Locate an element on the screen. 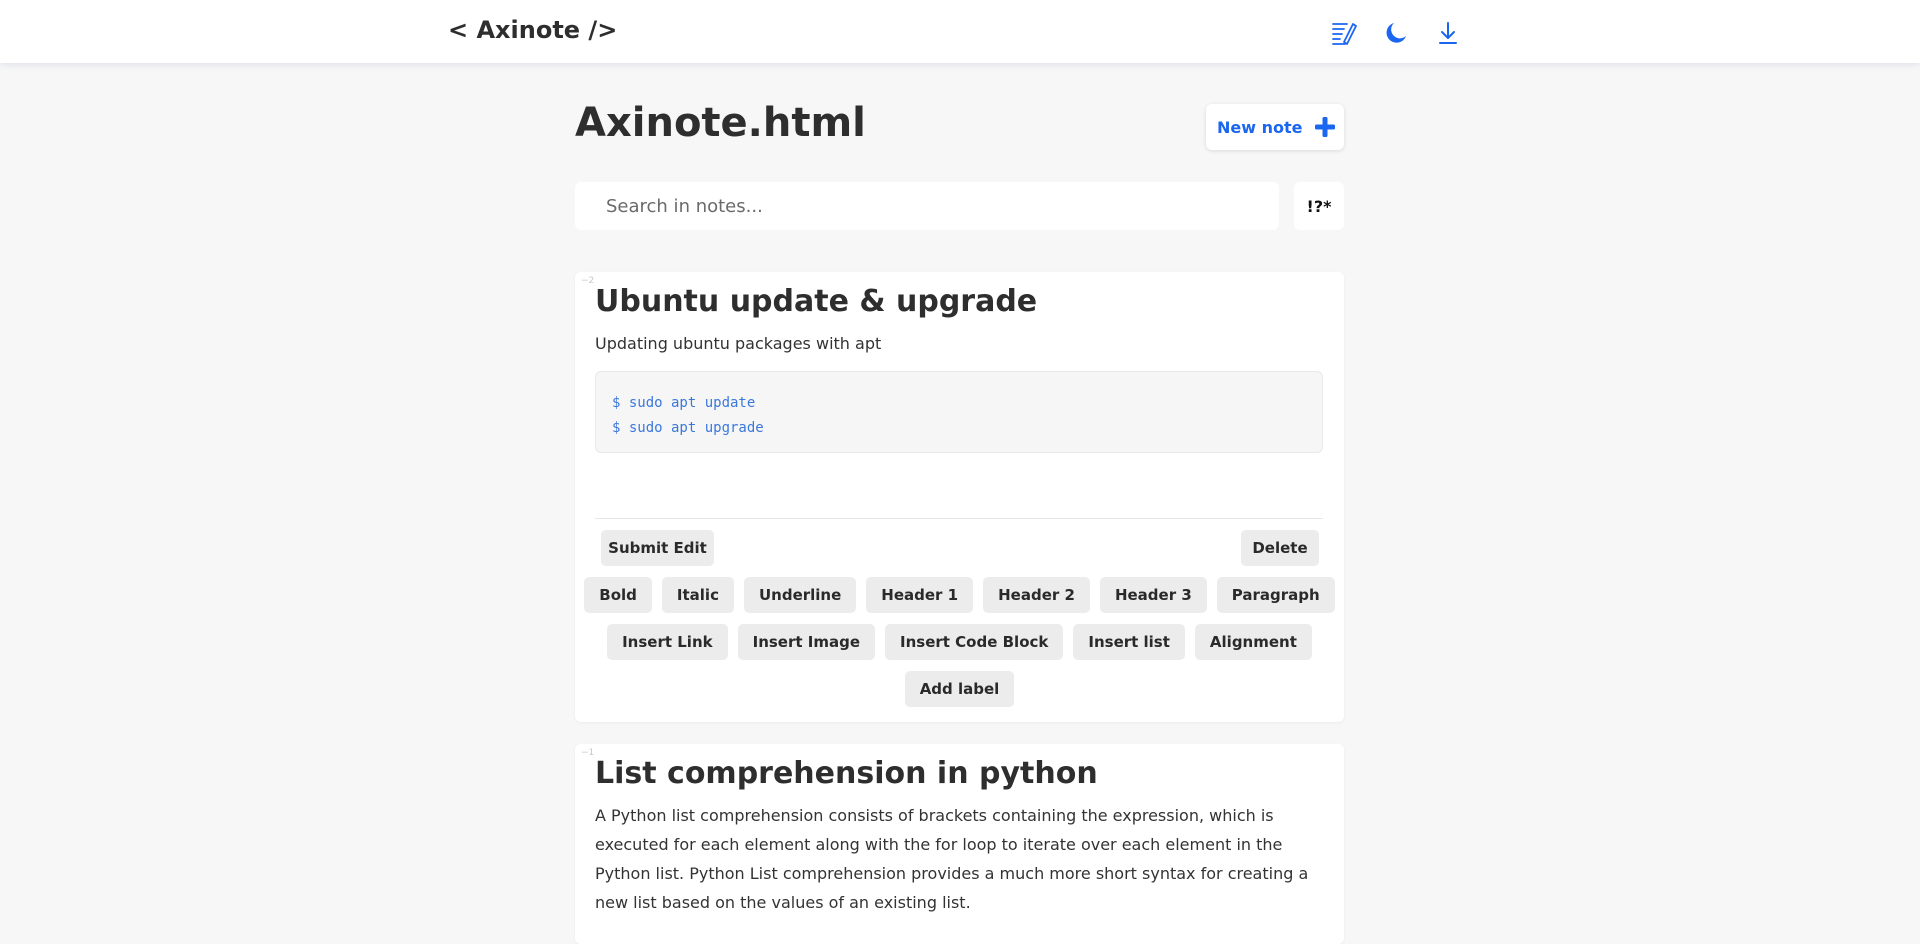 The height and width of the screenshot is (944, 1920). plus-icon is located at coordinates (1325, 127).